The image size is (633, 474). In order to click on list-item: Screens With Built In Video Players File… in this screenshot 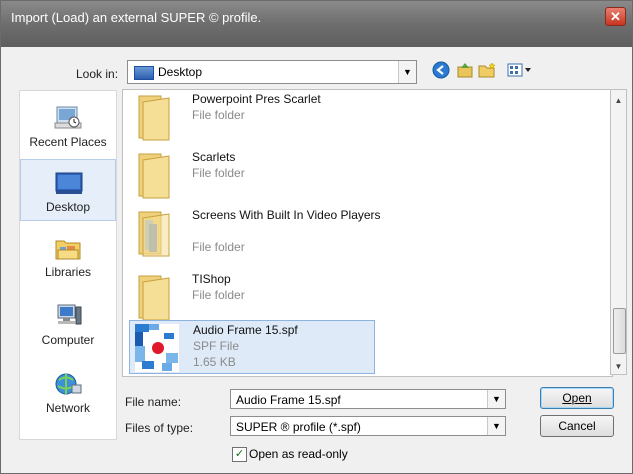, I will do `click(255, 237)`.